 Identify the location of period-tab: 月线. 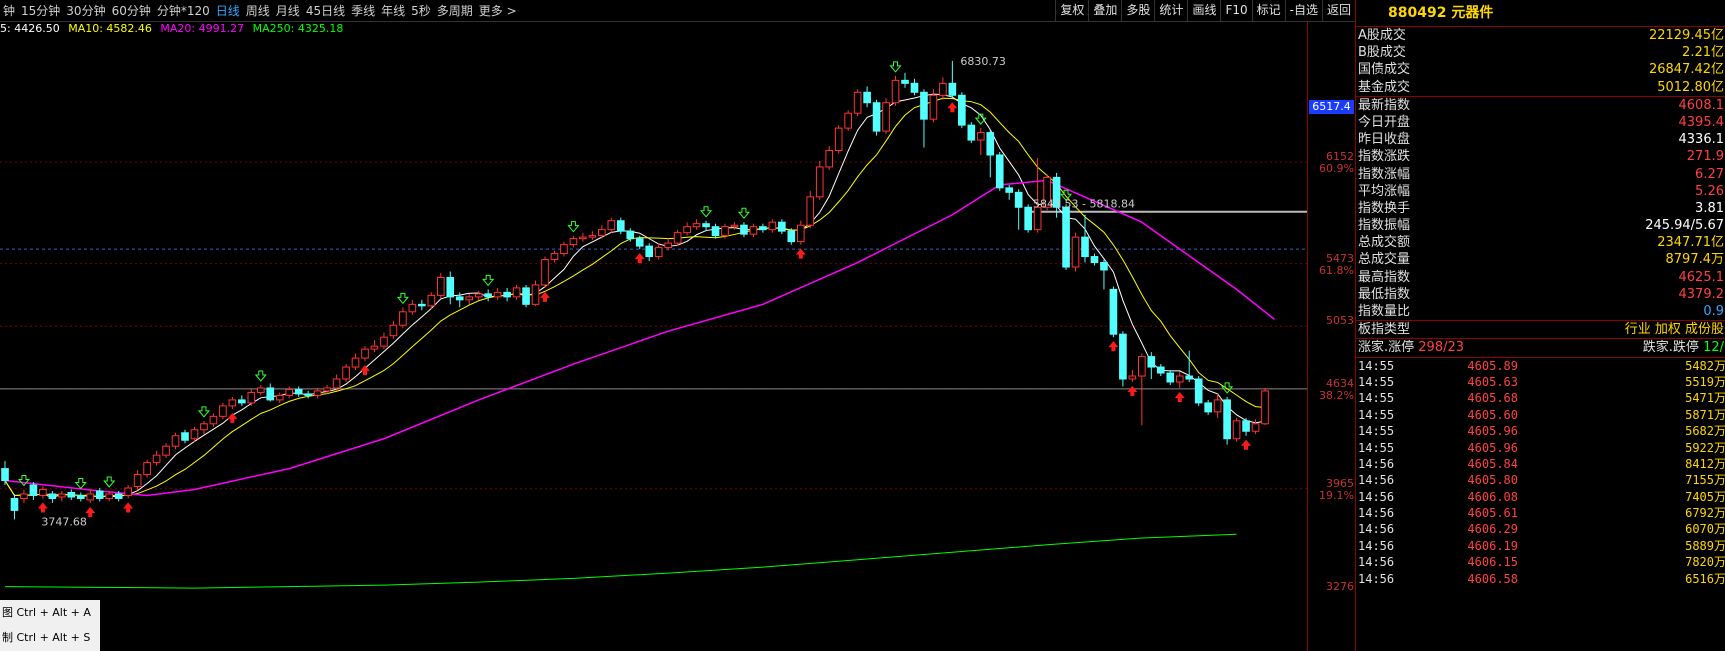
(288, 10).